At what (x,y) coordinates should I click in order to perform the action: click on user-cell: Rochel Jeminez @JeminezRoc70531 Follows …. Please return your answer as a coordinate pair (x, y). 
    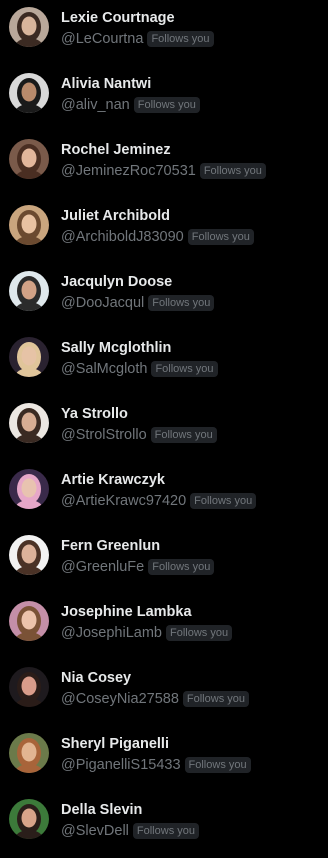
    Looking at the image, I should click on (164, 165).